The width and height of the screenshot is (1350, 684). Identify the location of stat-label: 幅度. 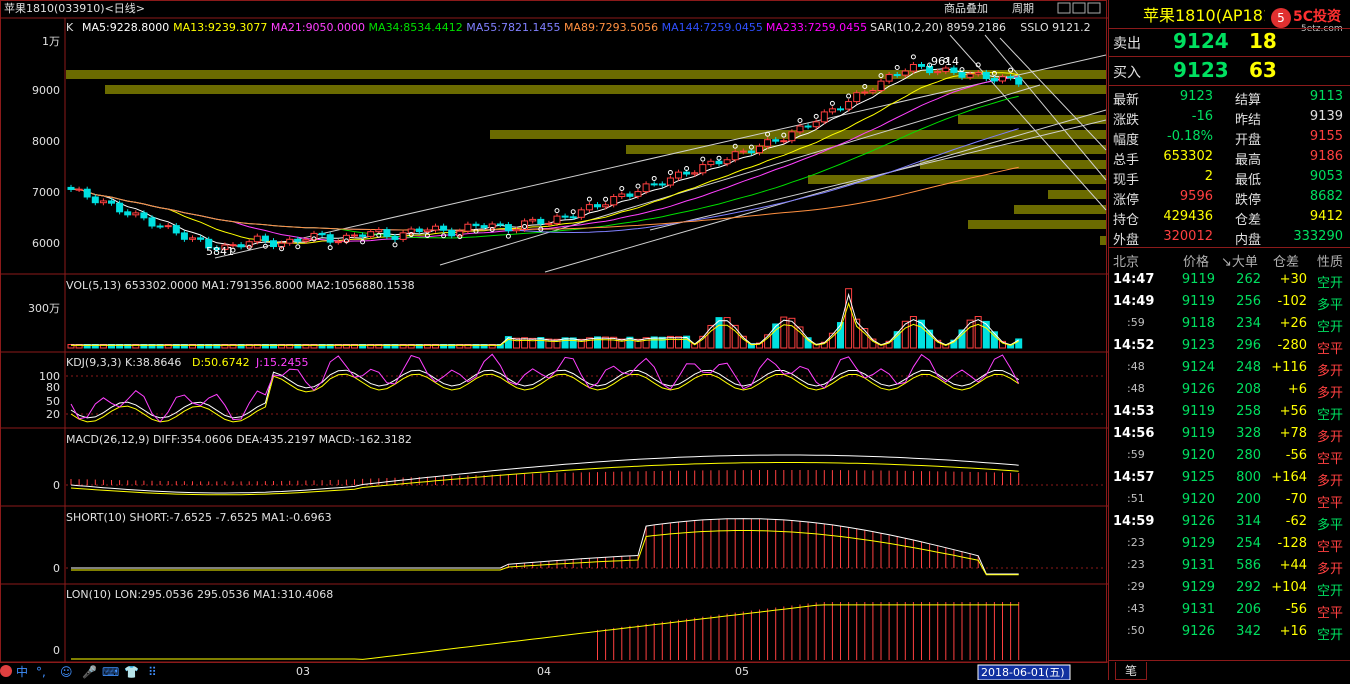
(1126, 138).